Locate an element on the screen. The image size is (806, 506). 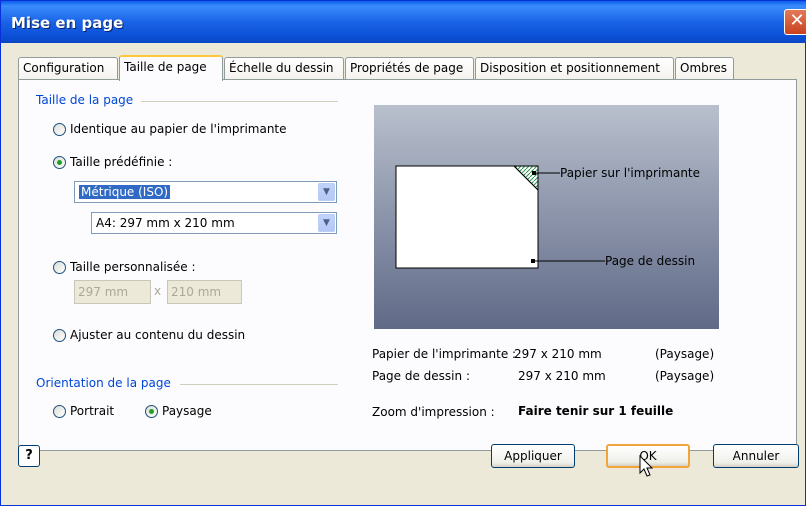
radio-same-as-printer: Identique au papier de l'imprimante is located at coordinates (170, 129).